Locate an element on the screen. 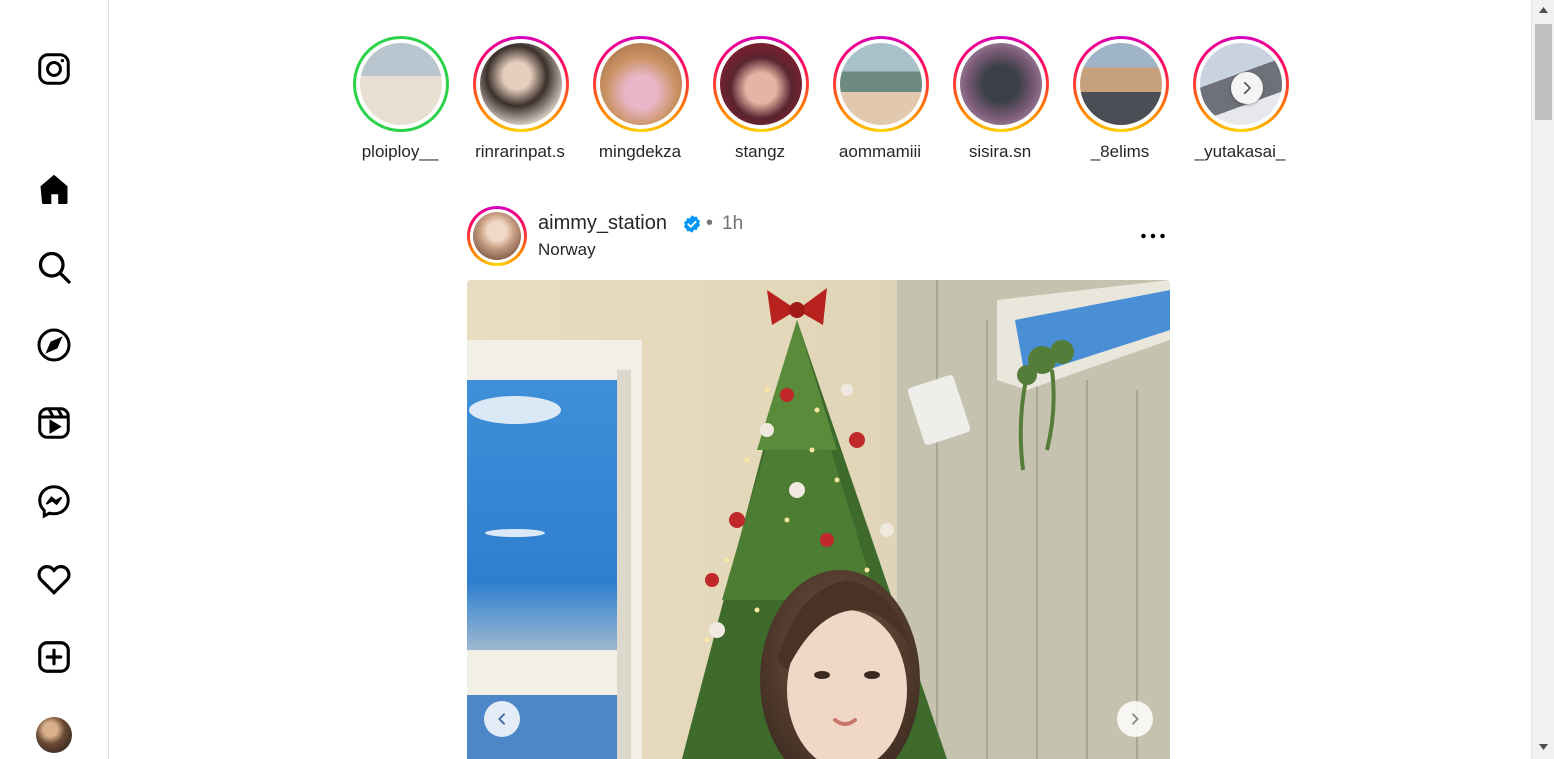 The height and width of the screenshot is (759, 1554). story-item: rinrarinpat.s is located at coordinates (520, 101).